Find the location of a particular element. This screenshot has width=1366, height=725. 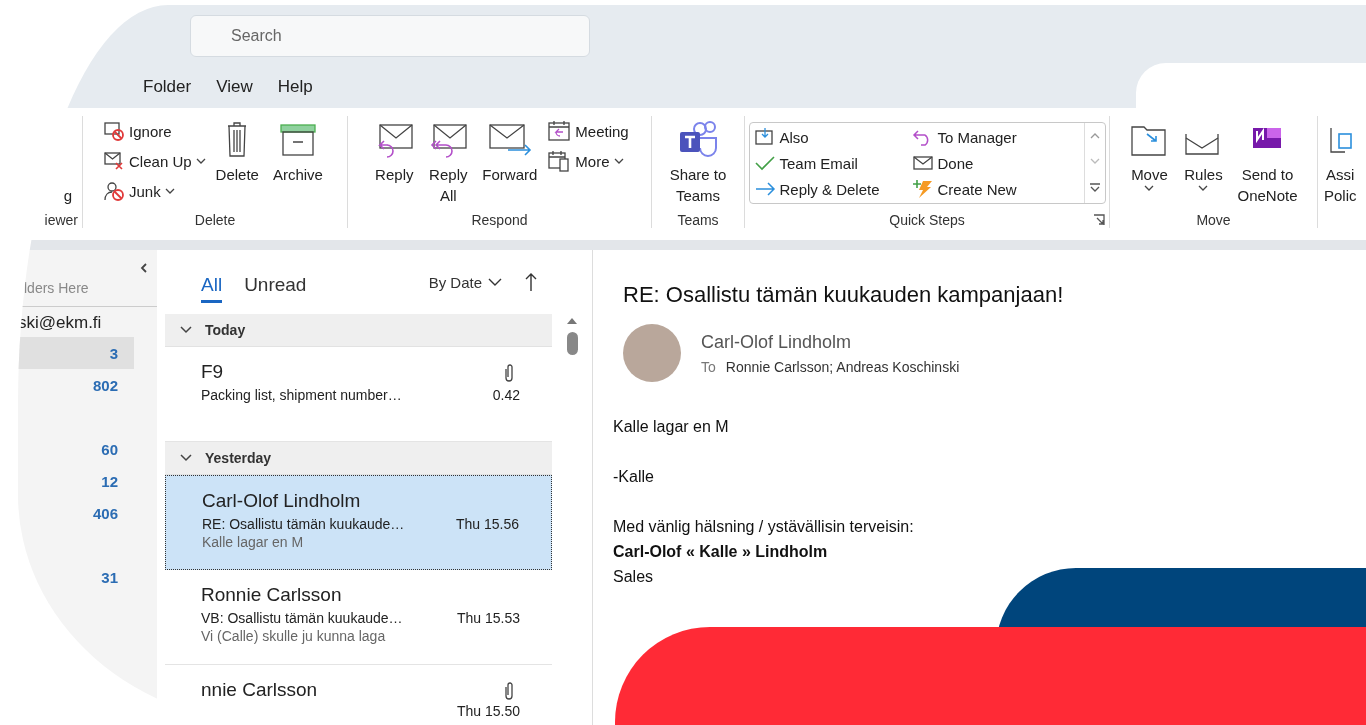

ribbon-button: More is located at coordinates (588, 161).